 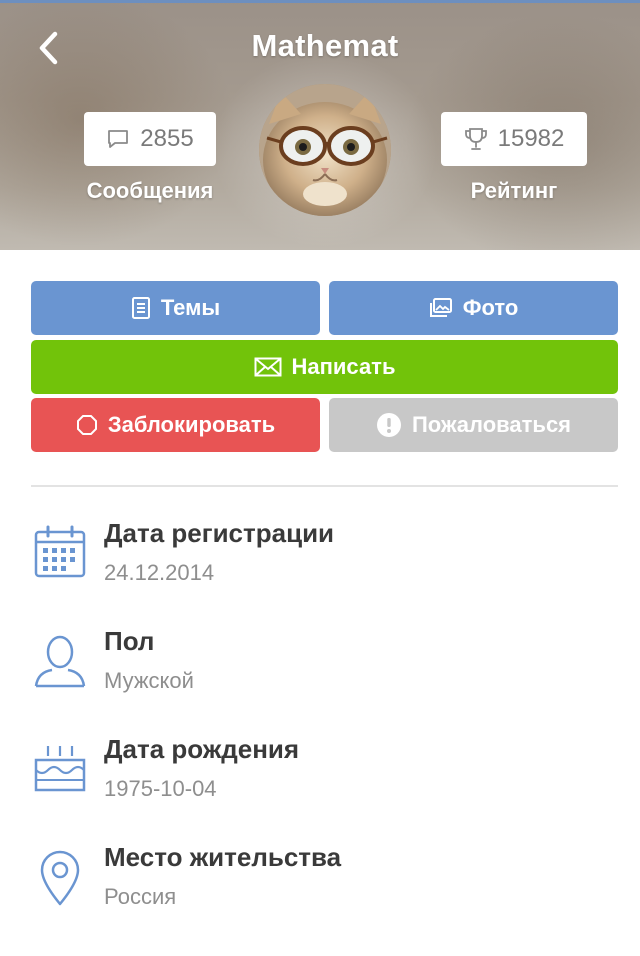 I want to click on topics-button-label: Темы, so click(x=190, y=307).